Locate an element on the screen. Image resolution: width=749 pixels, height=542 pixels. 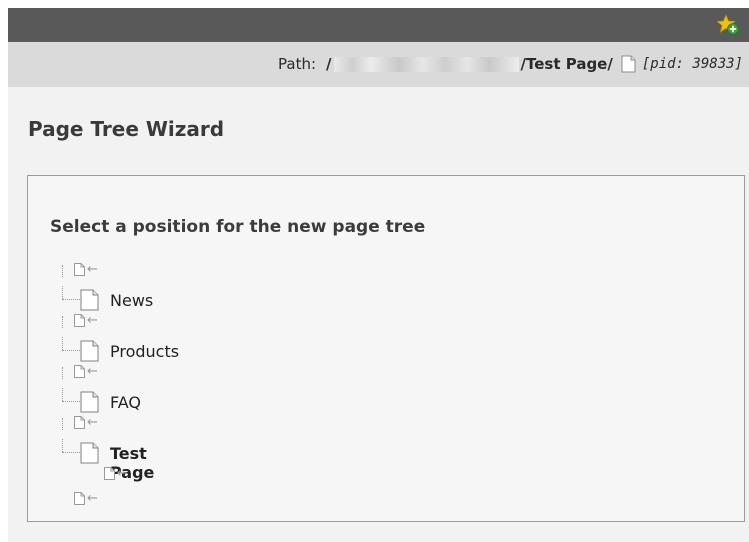
path-bar: Path: / /Test Page/ [pid: 39833] is located at coordinates (378, 64).